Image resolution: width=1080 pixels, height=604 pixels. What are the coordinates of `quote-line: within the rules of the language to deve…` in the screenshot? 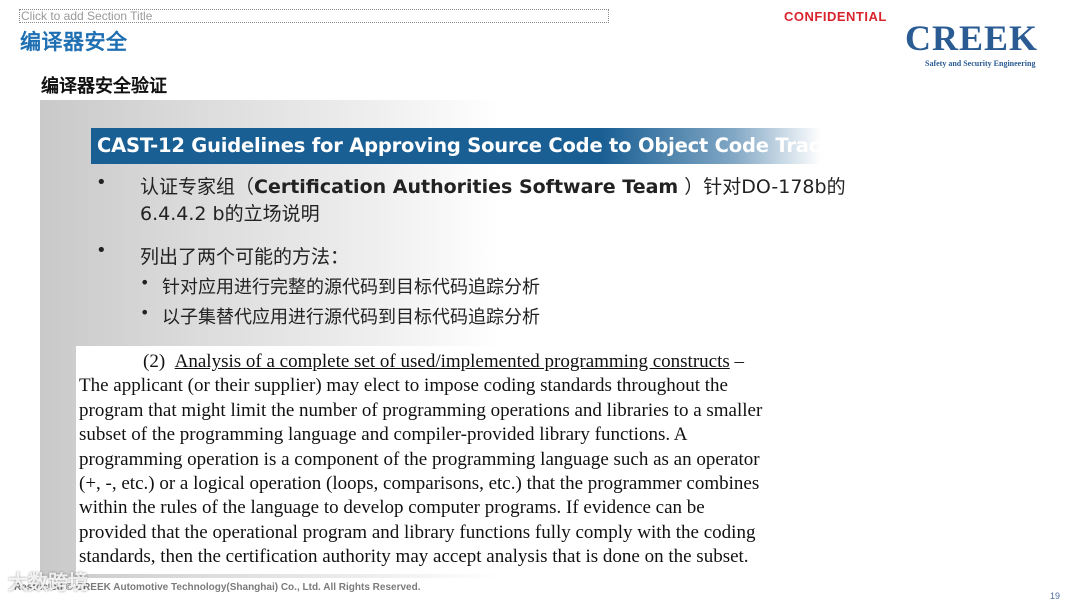 It's located at (392, 508).